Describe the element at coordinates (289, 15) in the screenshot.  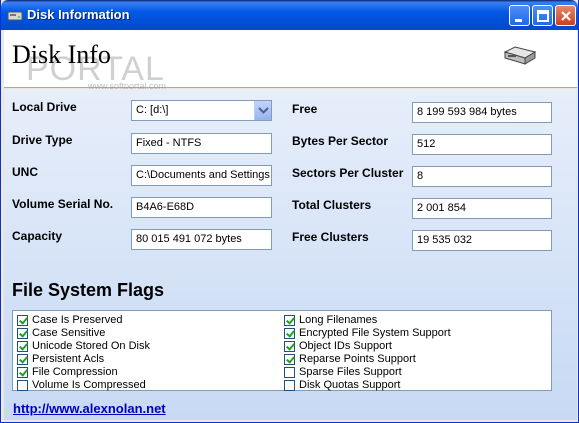
I see `title-bar: Disk Information` at that location.